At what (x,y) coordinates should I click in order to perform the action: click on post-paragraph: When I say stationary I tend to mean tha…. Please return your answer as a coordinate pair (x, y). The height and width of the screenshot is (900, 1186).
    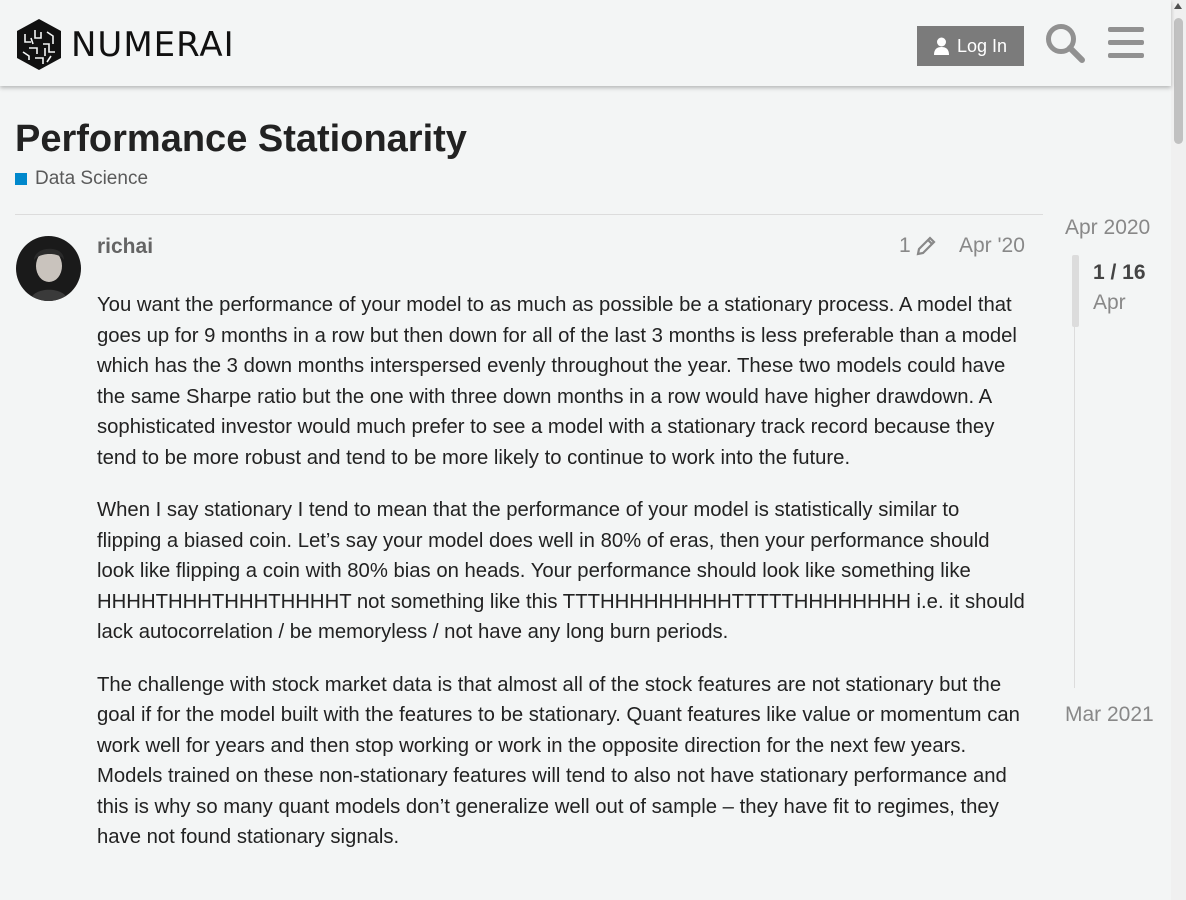
    Looking at the image, I should click on (561, 571).